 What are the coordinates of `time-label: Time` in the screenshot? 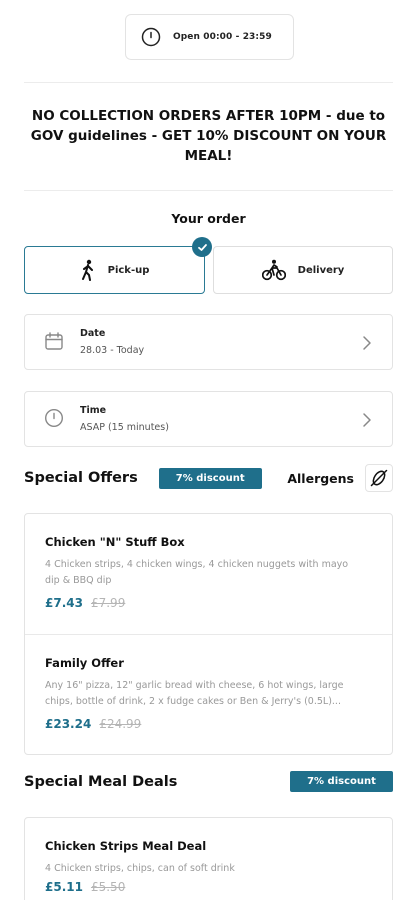 It's located at (93, 410).